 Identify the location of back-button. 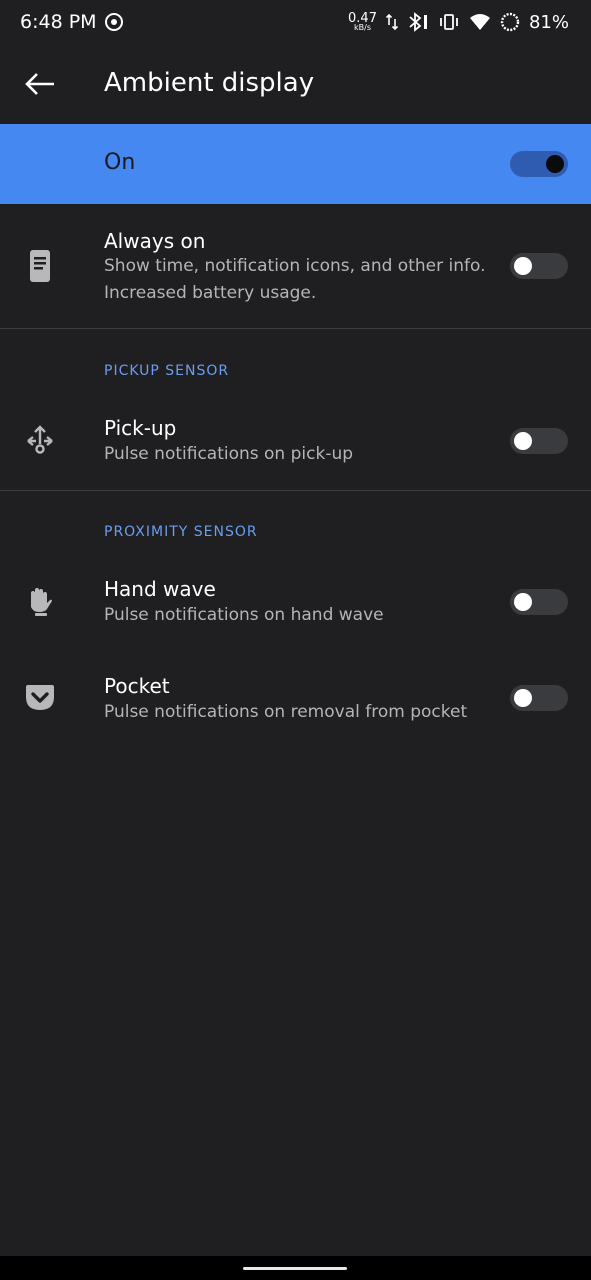
(40, 84).